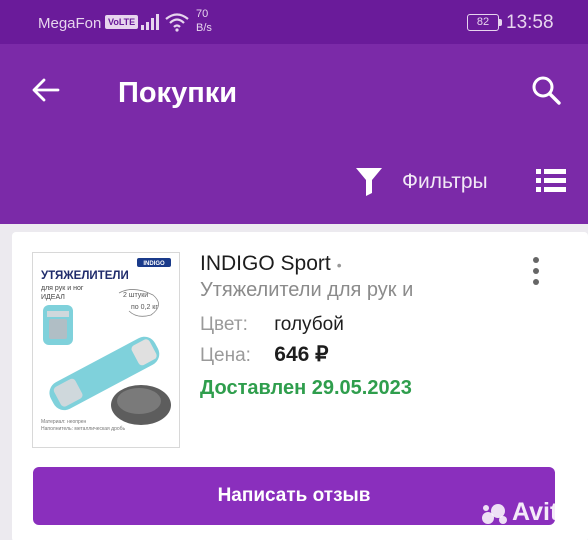 The height and width of the screenshot is (540, 588). What do you see at coordinates (83, 429) in the screenshot?
I see `svg-text:Наполнитель: металлическая дро: Наполнитель: металлическая дробь` at bounding box center [83, 429].